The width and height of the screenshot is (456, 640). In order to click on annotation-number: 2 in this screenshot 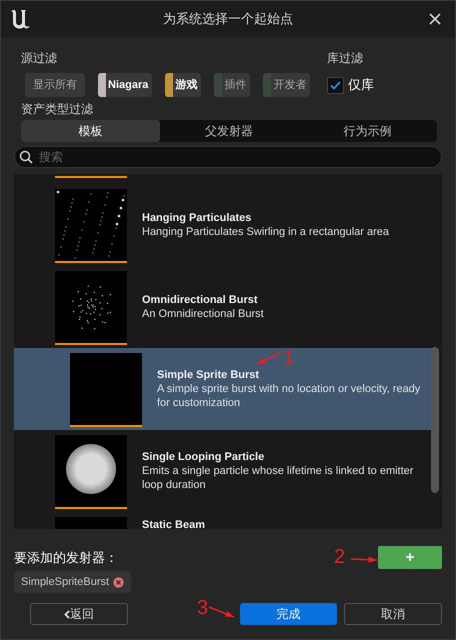, I will do `click(340, 557)`.